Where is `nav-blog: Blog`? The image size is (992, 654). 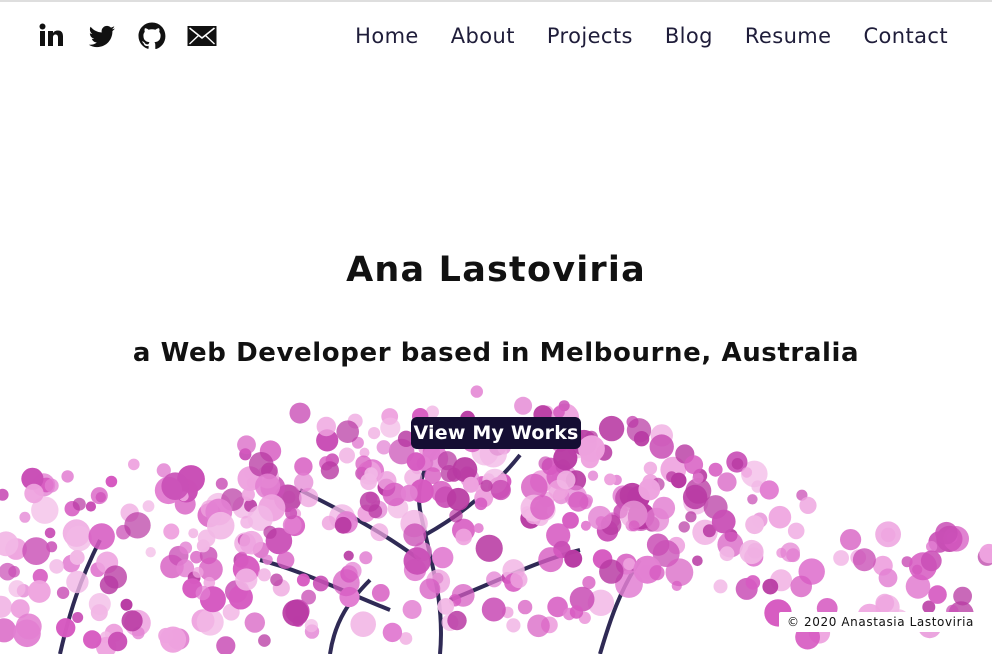
nav-blog: Blog is located at coordinates (689, 36).